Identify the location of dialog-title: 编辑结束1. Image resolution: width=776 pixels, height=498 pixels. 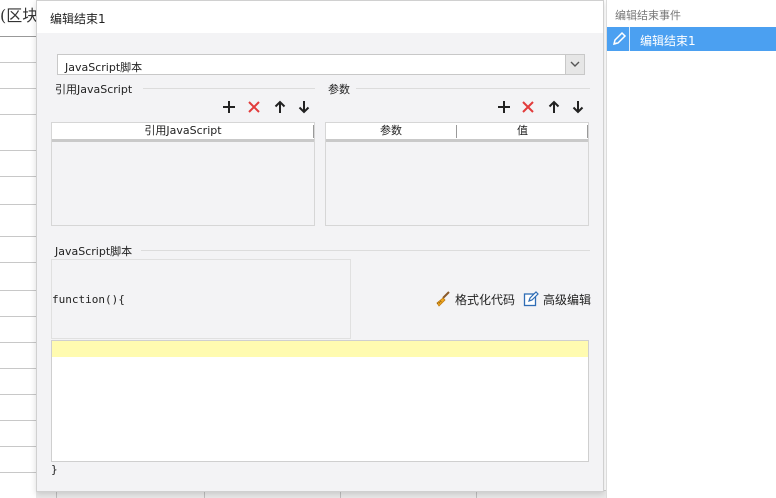
(320, 17).